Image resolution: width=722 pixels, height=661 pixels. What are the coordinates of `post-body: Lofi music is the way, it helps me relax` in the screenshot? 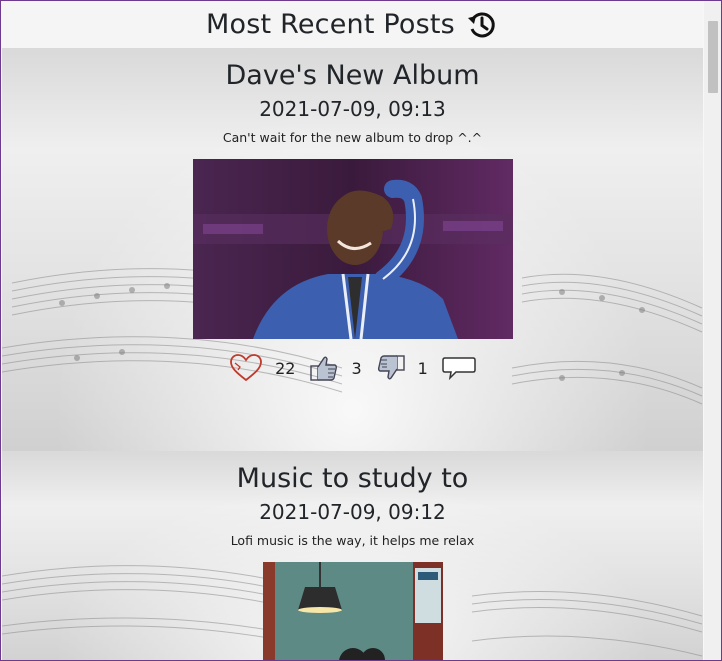 It's located at (352, 540).